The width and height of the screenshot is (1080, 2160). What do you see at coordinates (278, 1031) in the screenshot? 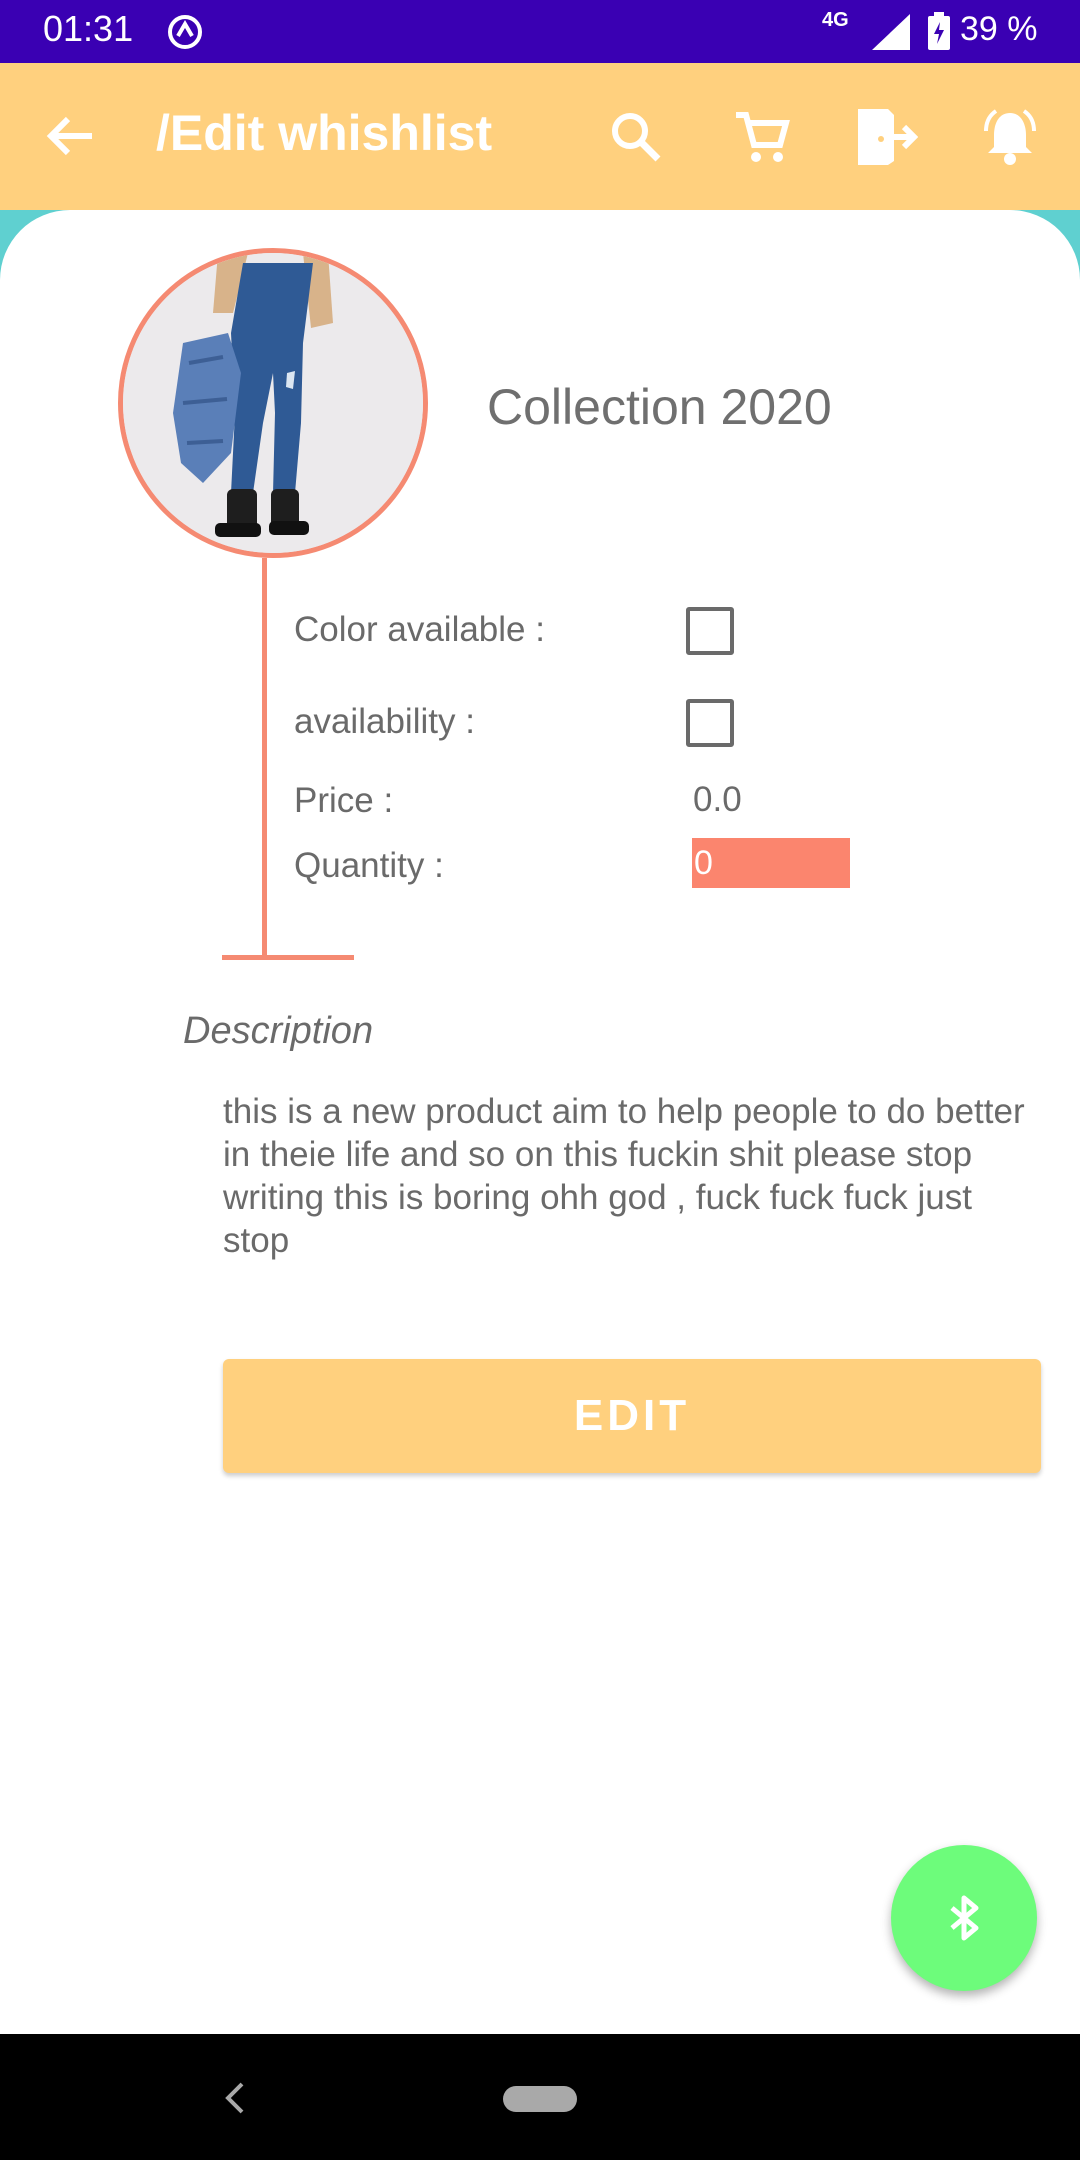
I see `description-heading: Description` at bounding box center [278, 1031].